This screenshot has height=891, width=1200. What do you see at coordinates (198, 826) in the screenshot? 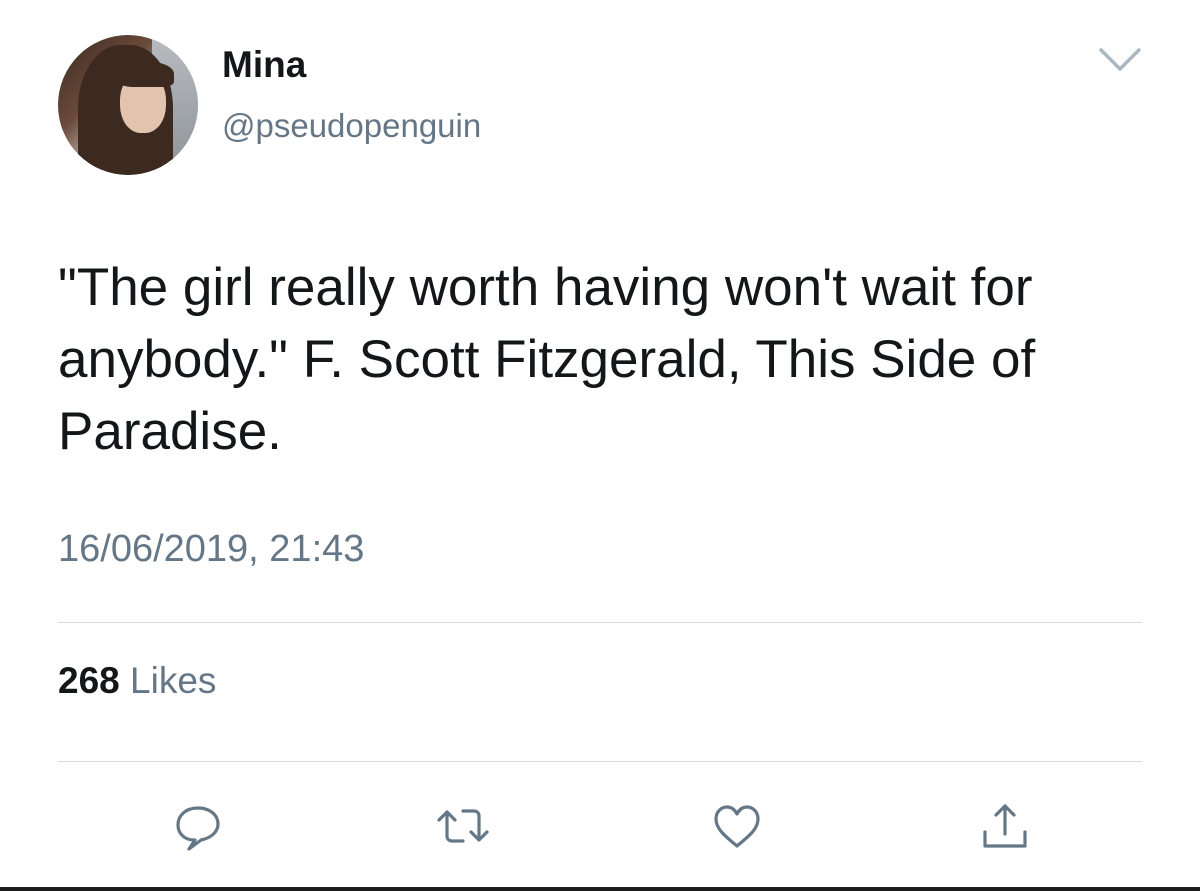
I see `reply-icon` at bounding box center [198, 826].